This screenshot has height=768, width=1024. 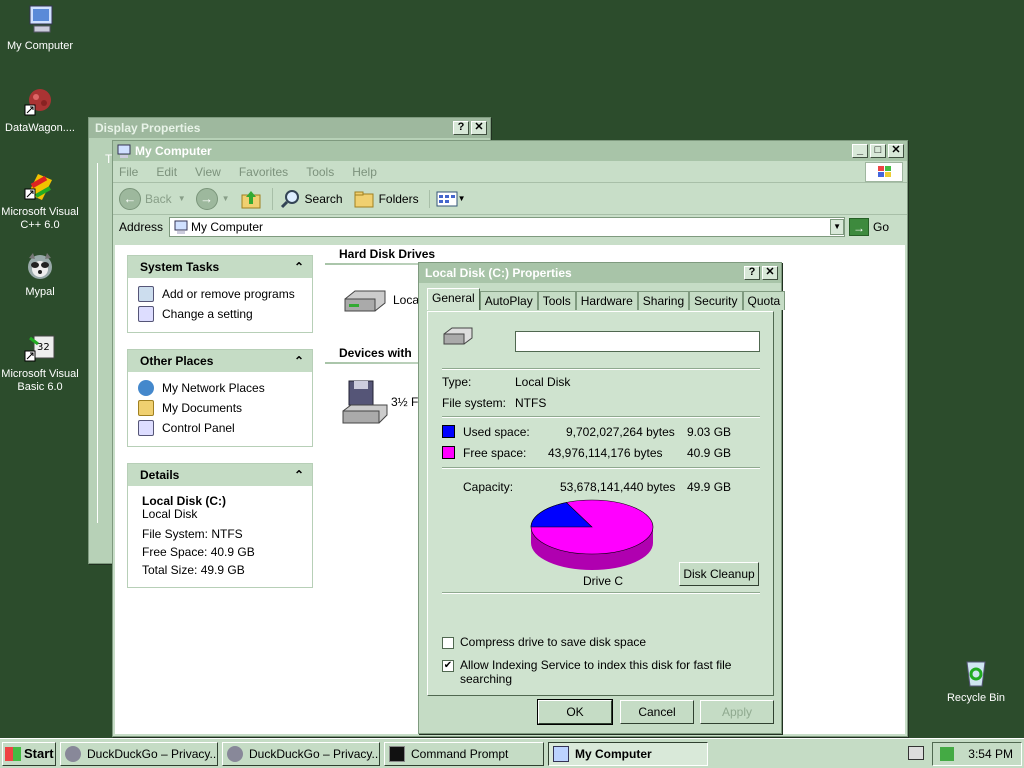 What do you see at coordinates (990, 754) in the screenshot?
I see `clock: 3:54 PM` at bounding box center [990, 754].